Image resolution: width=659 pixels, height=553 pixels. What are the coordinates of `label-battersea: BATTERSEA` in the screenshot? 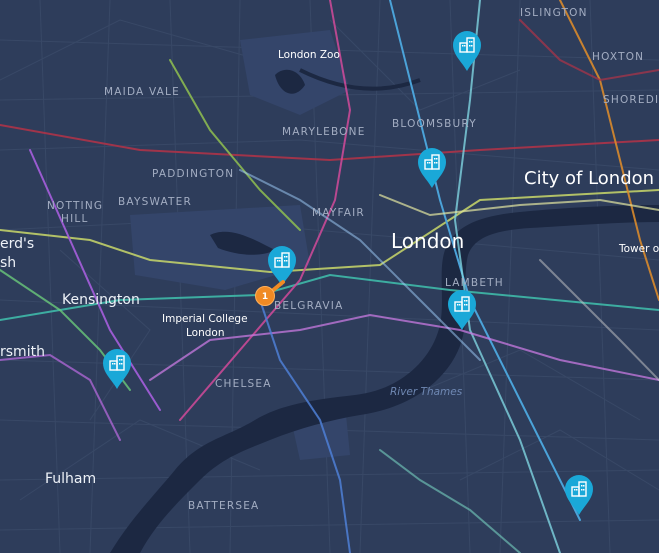 It's located at (224, 506).